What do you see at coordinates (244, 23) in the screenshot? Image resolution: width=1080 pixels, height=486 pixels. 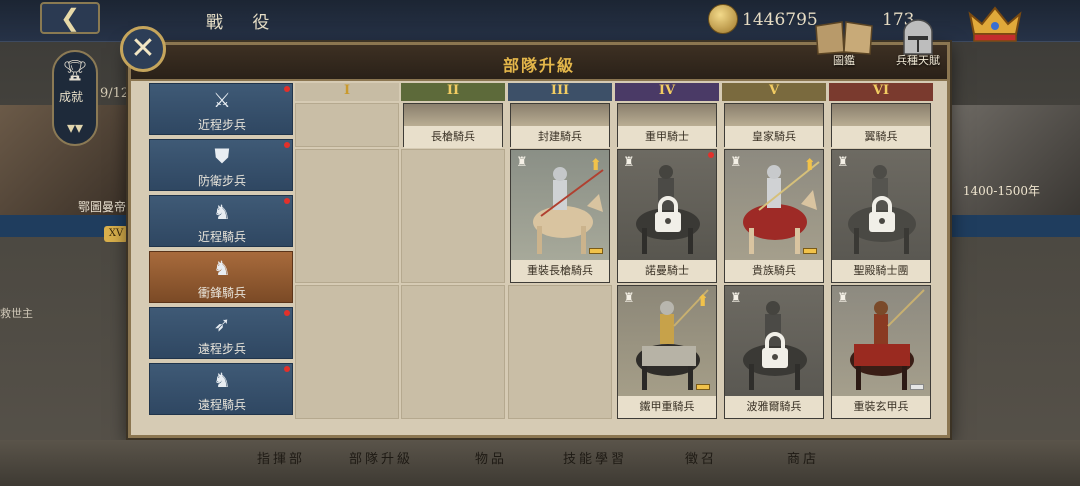 I see `page-title: 戰 役` at bounding box center [244, 23].